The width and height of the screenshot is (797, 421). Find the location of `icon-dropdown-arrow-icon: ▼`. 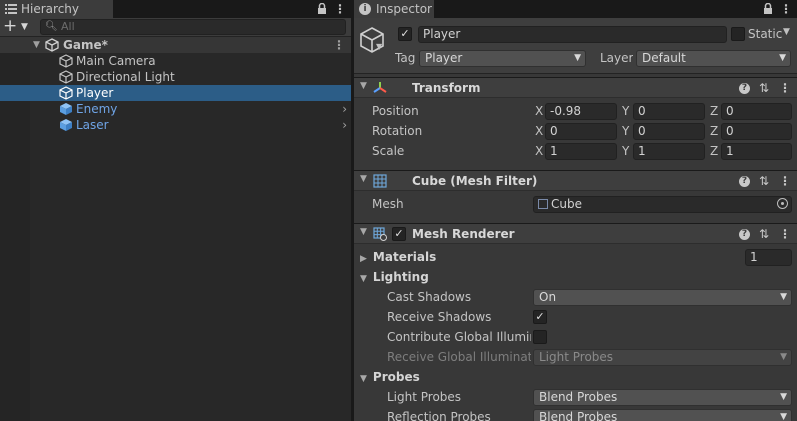

icon-dropdown-arrow-icon: ▼ is located at coordinates (379, 46).